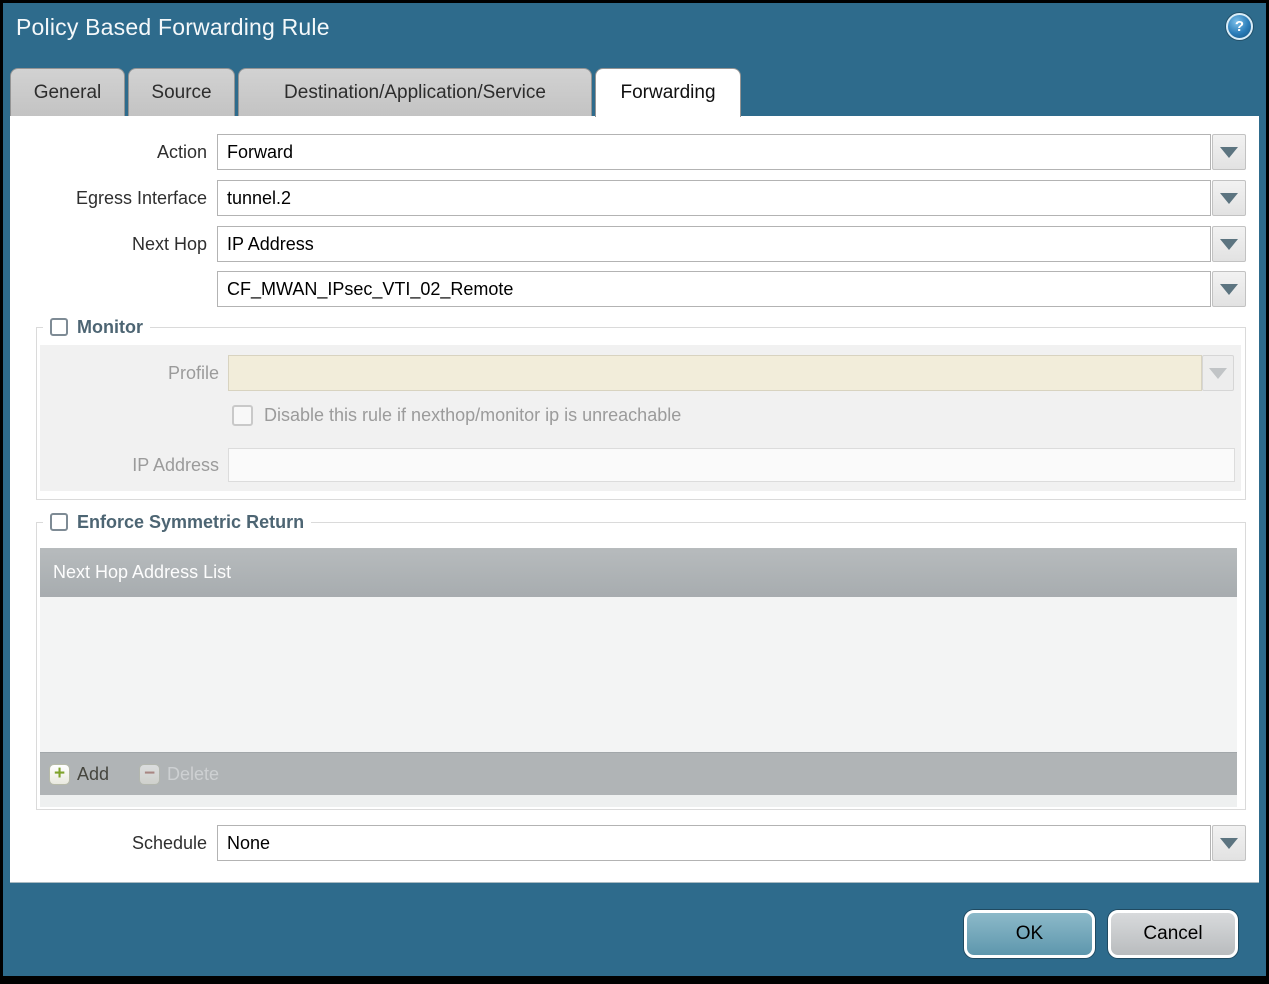 The height and width of the screenshot is (984, 1269). What do you see at coordinates (141, 198) in the screenshot?
I see `egress-interface-label: Egress Interface` at bounding box center [141, 198].